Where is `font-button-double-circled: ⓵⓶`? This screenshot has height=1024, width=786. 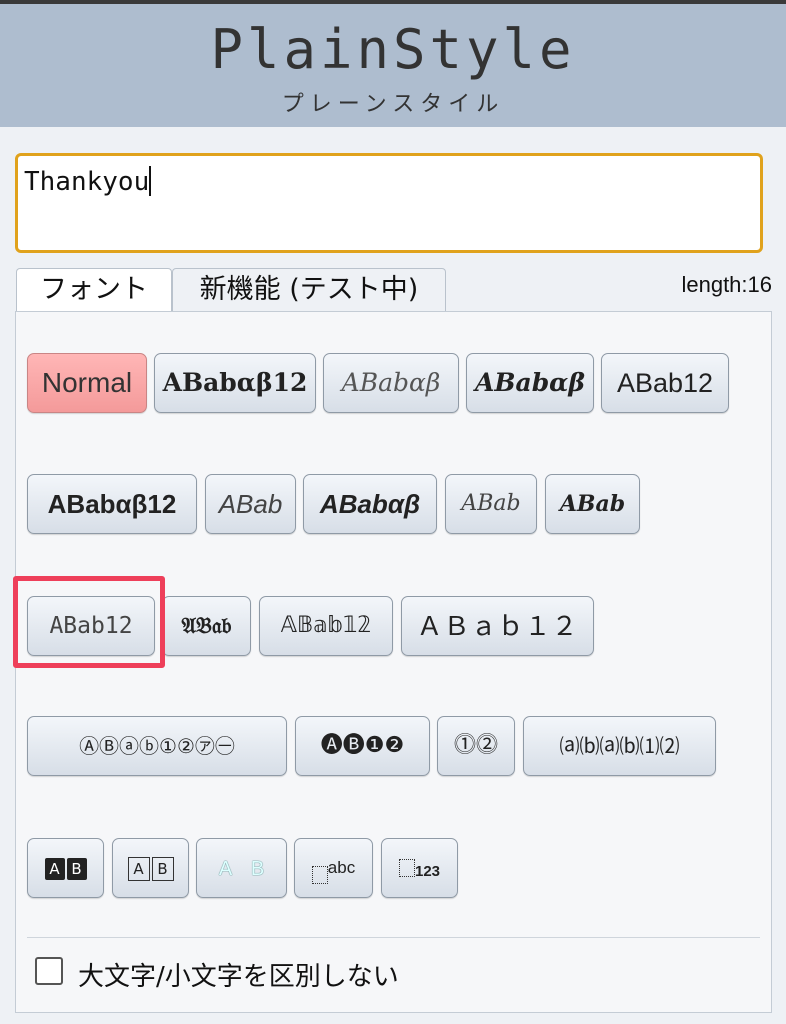 font-button-double-circled: ⓵⓶ is located at coordinates (476, 746).